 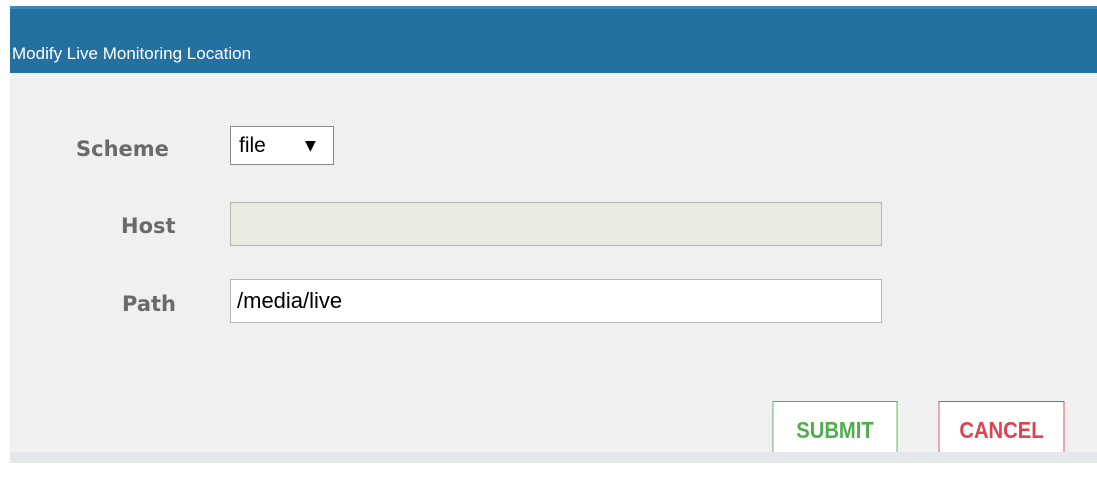 I want to click on dialog-titlebar: Modify Live Monitoring Location, so click(x=553, y=39).